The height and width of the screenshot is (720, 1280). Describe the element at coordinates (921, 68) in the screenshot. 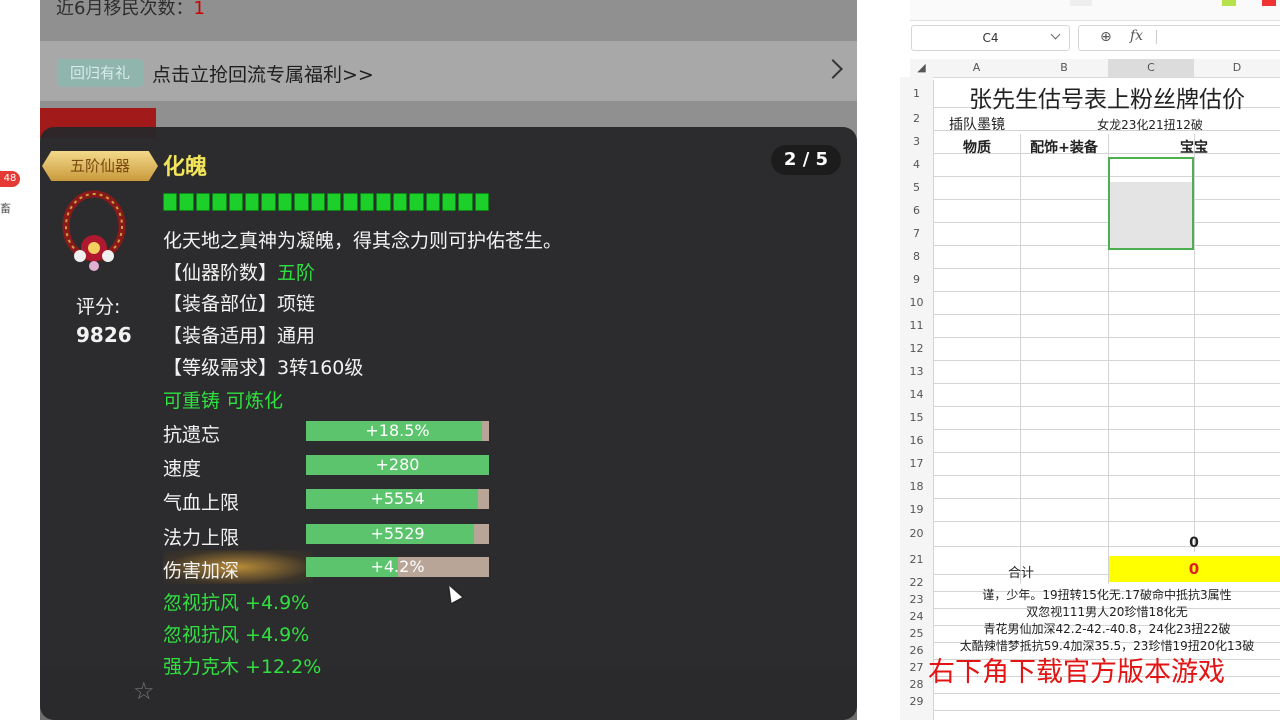

I see `select-all-corner: ◢` at that location.